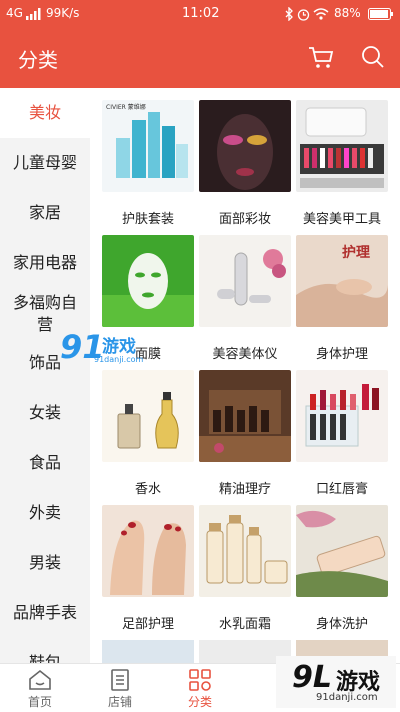 This screenshot has height=712, width=400. What do you see at coordinates (289, 14) in the screenshot?
I see `bluetooth-icon` at bounding box center [289, 14].